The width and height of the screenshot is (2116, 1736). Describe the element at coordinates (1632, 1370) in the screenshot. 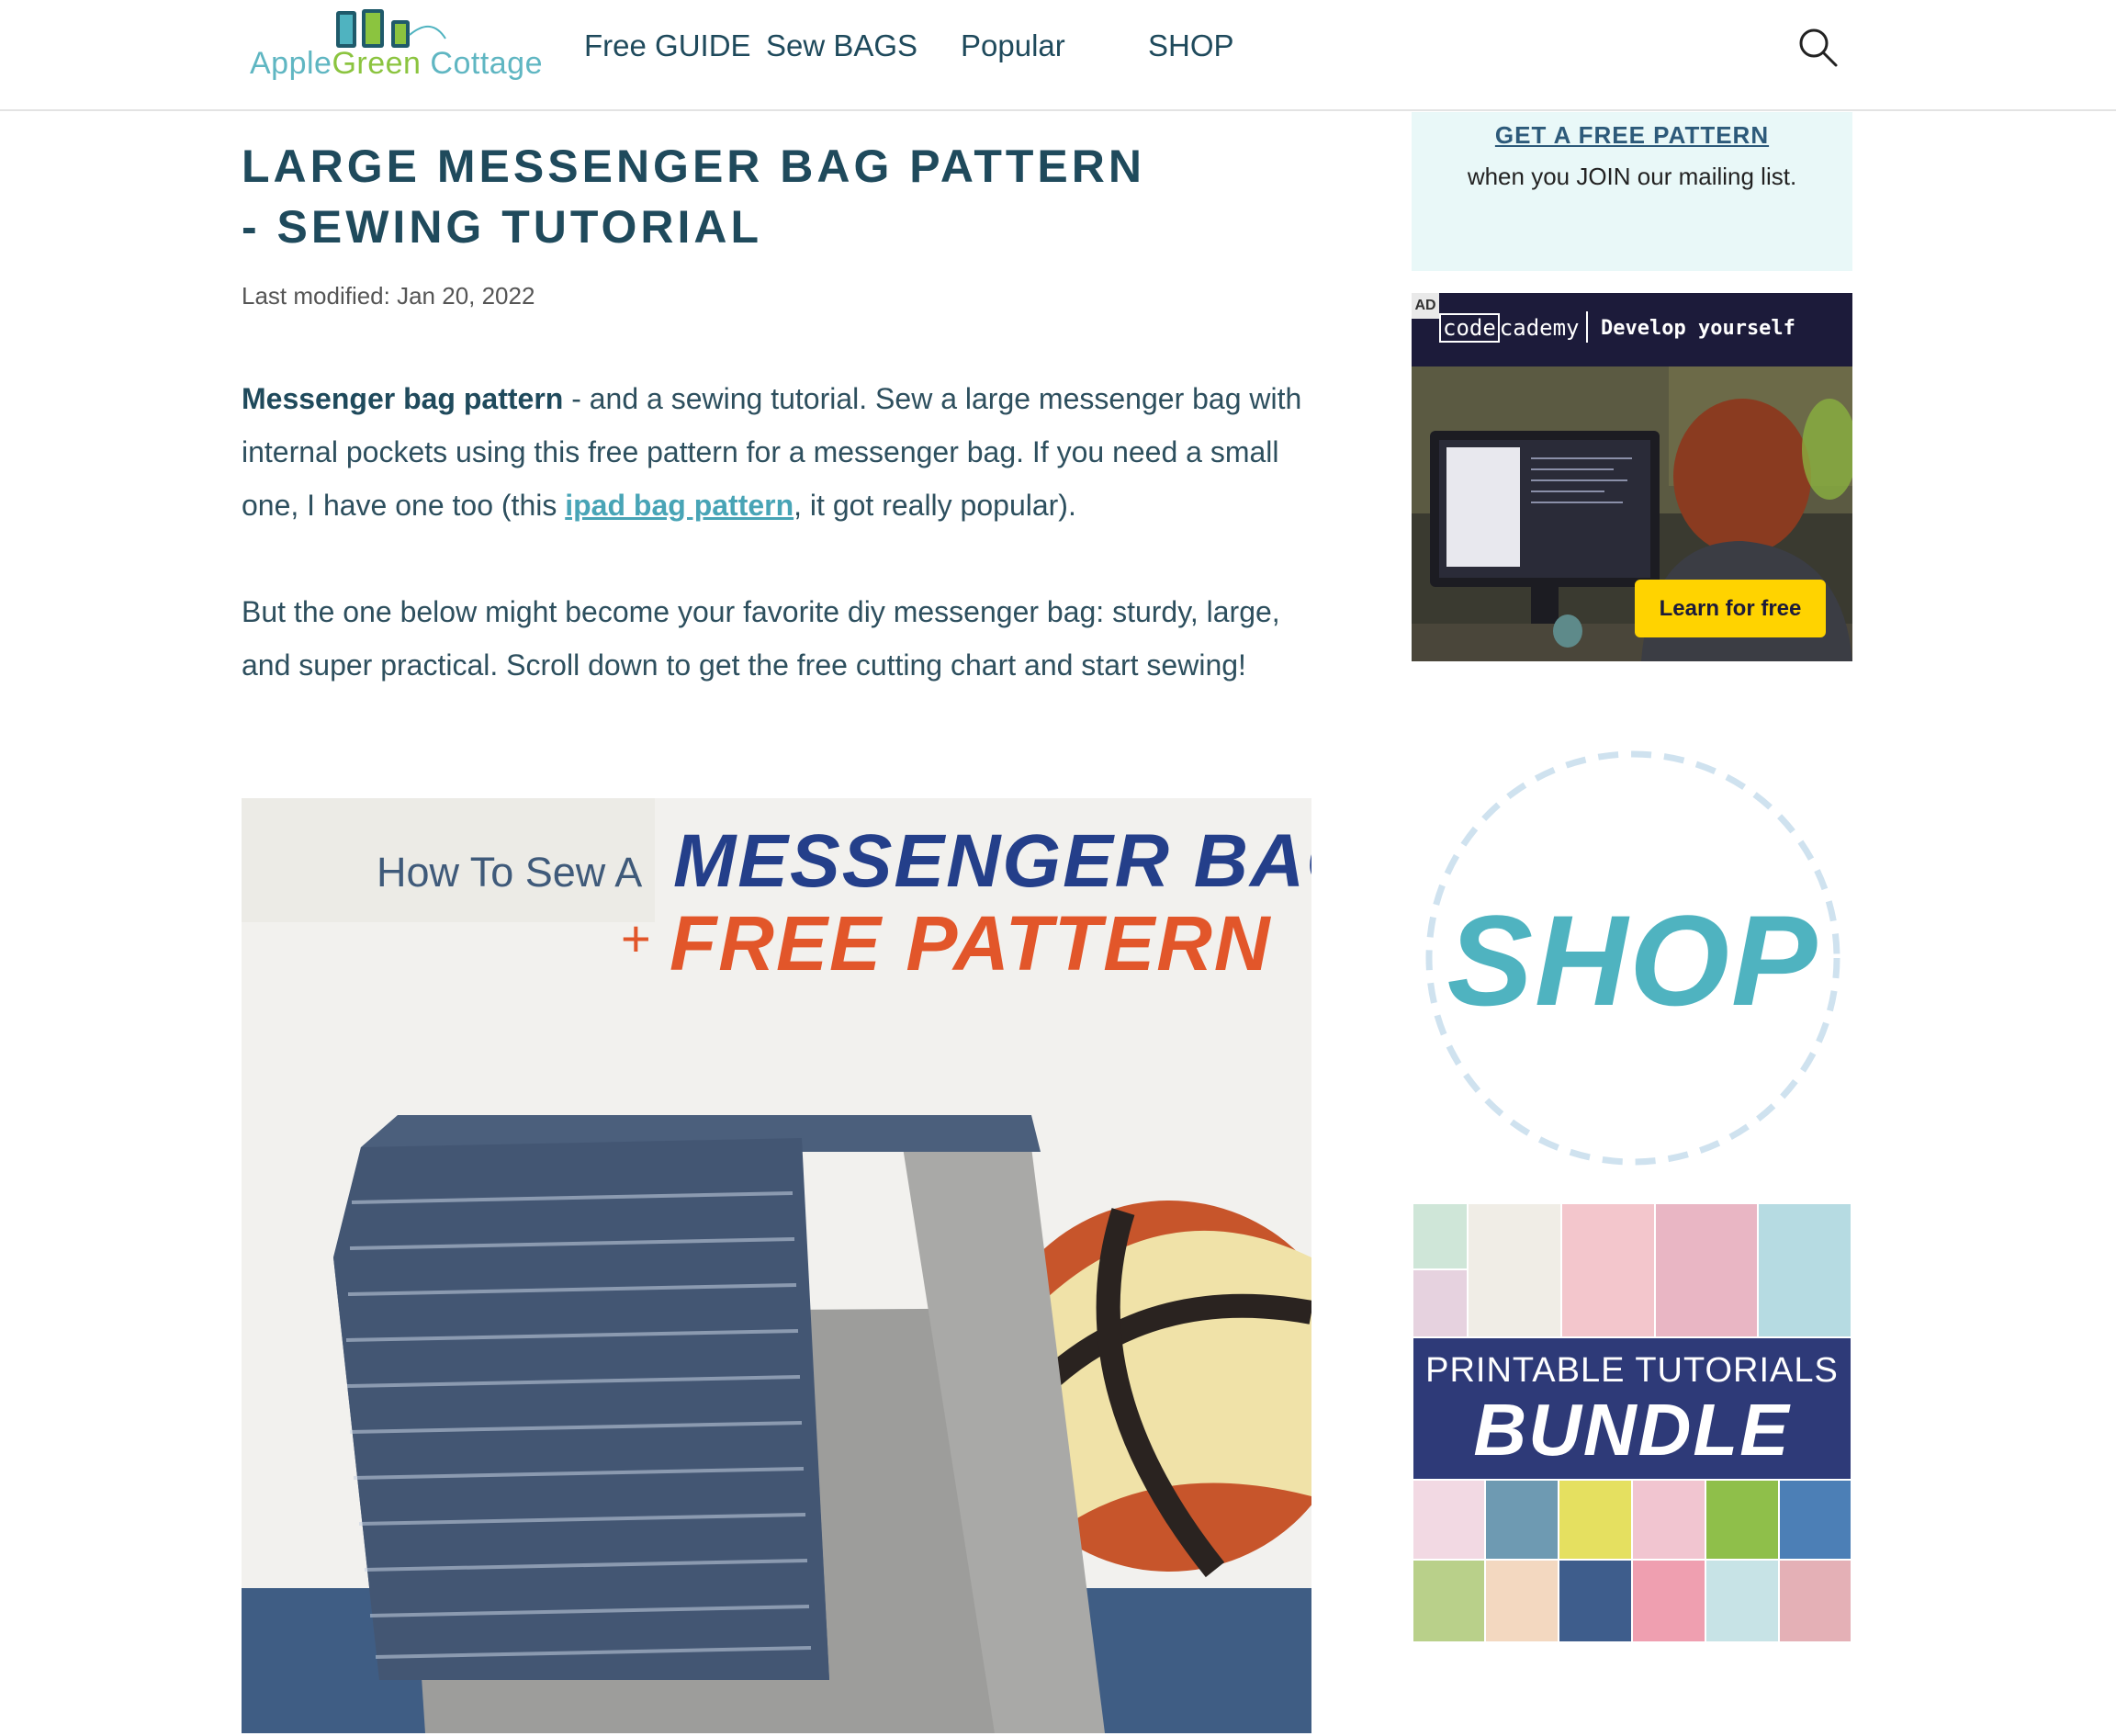

I see `bundle-title: PRINTABLE TUTORIALS` at that location.